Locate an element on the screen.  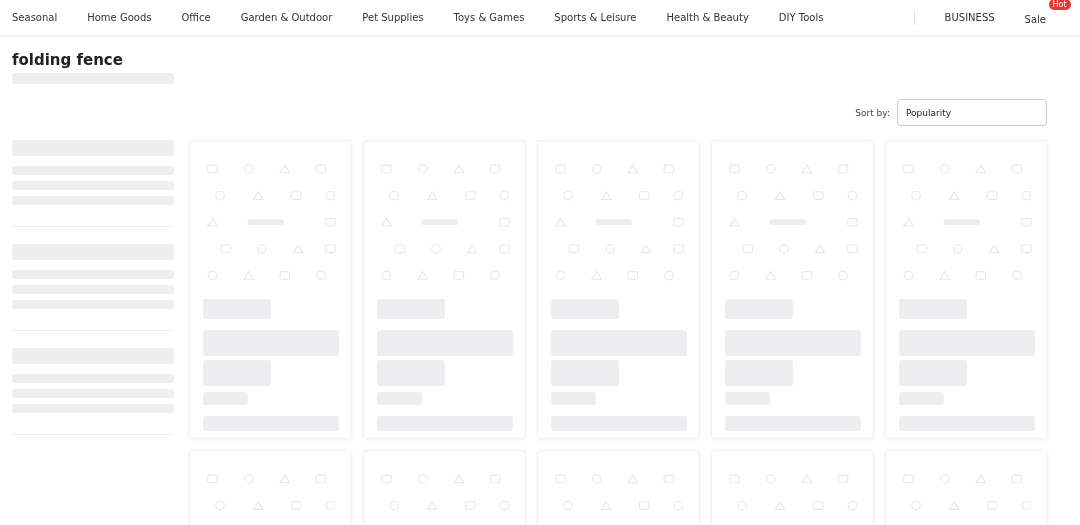
category-link: Office is located at coordinates (196, 17).